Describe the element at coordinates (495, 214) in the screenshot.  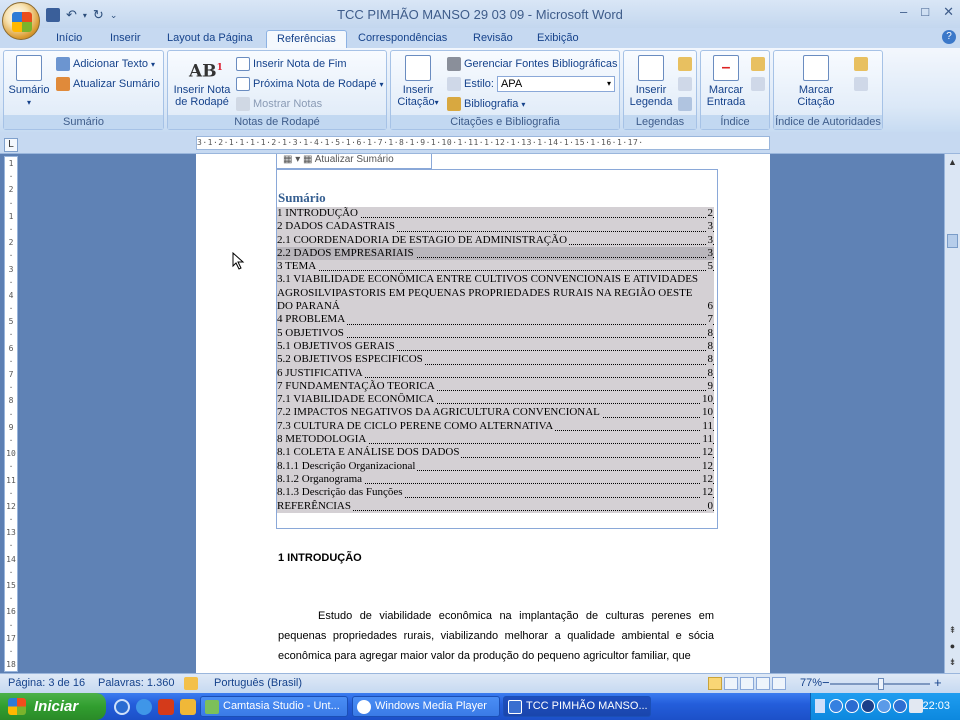
I see `toc-entry: 1 INTRODUÇÃO 2` at that location.